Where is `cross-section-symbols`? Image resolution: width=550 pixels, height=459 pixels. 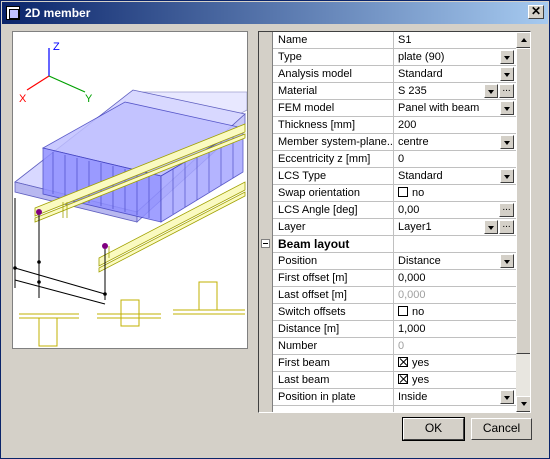 cross-section-symbols is located at coordinates (132, 314).